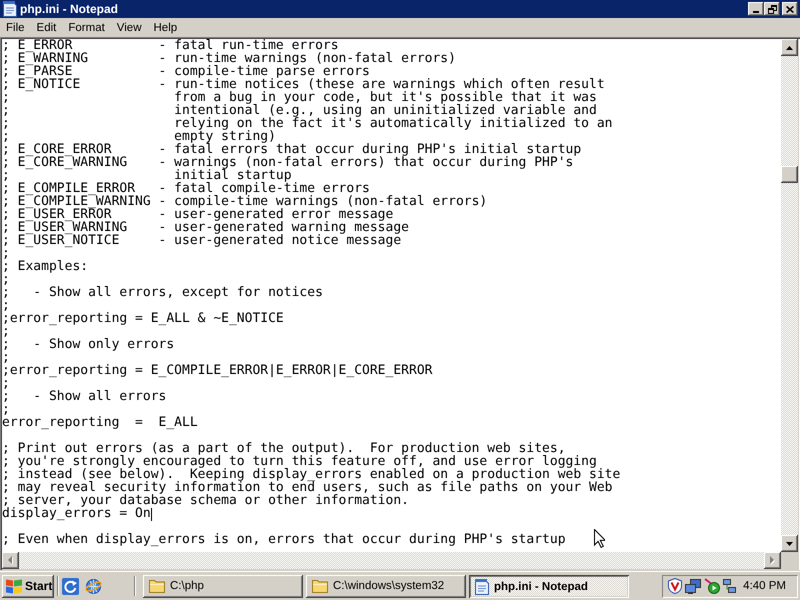  Describe the element at coordinates (186, 189) in the screenshot. I see `text-line: ; E_COMPILE_ERROR - fatal compile-time errors` at that location.